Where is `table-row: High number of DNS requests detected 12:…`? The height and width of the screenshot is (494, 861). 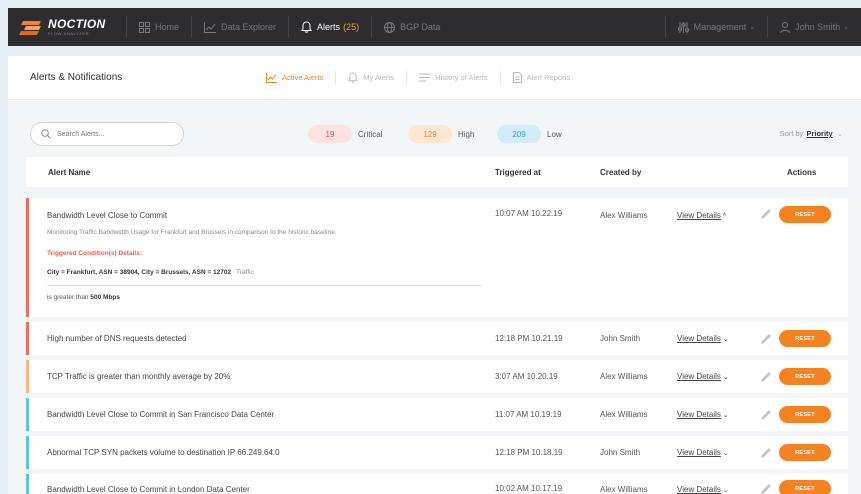 table-row: High number of DNS requests detected 12:… is located at coordinates (437, 338).